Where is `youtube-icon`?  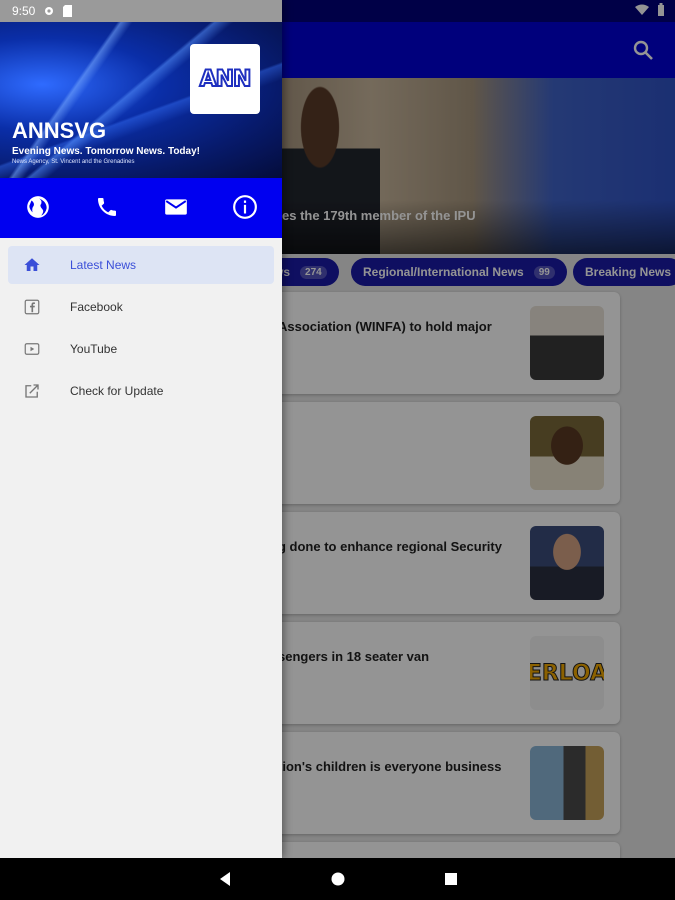 youtube-icon is located at coordinates (32, 349).